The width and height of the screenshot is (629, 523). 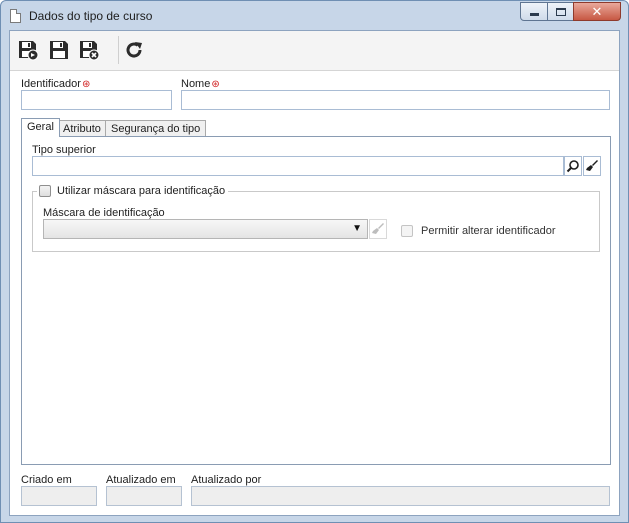 What do you see at coordinates (196, 84) in the screenshot?
I see `nome-label-text: Nome` at bounding box center [196, 84].